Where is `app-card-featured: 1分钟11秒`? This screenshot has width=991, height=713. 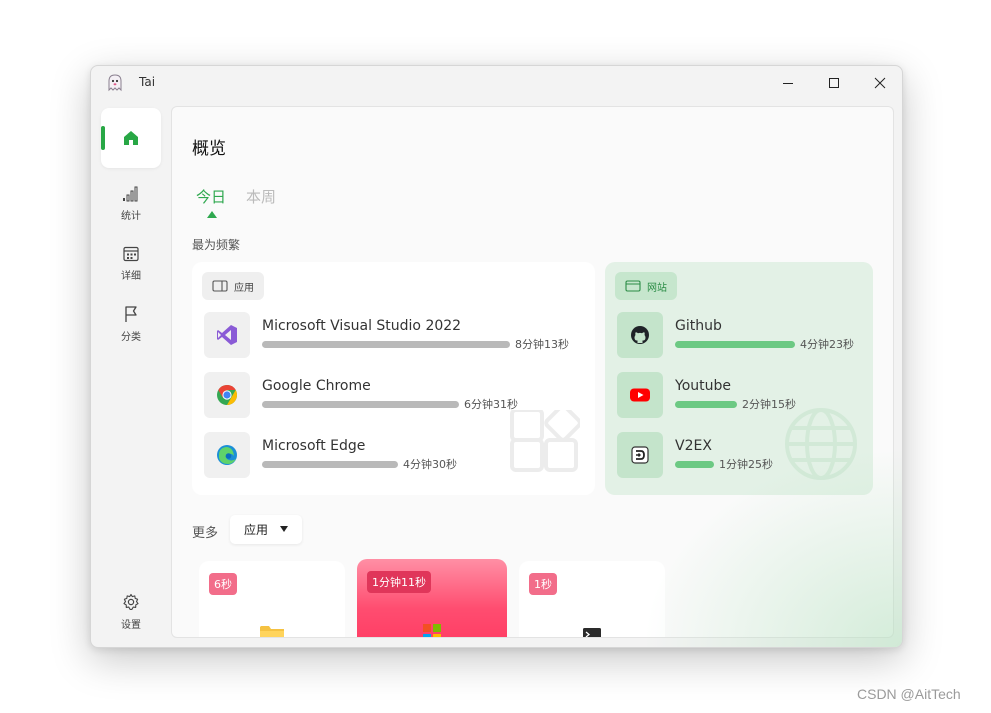 app-card-featured: 1分钟11秒 is located at coordinates (432, 598).